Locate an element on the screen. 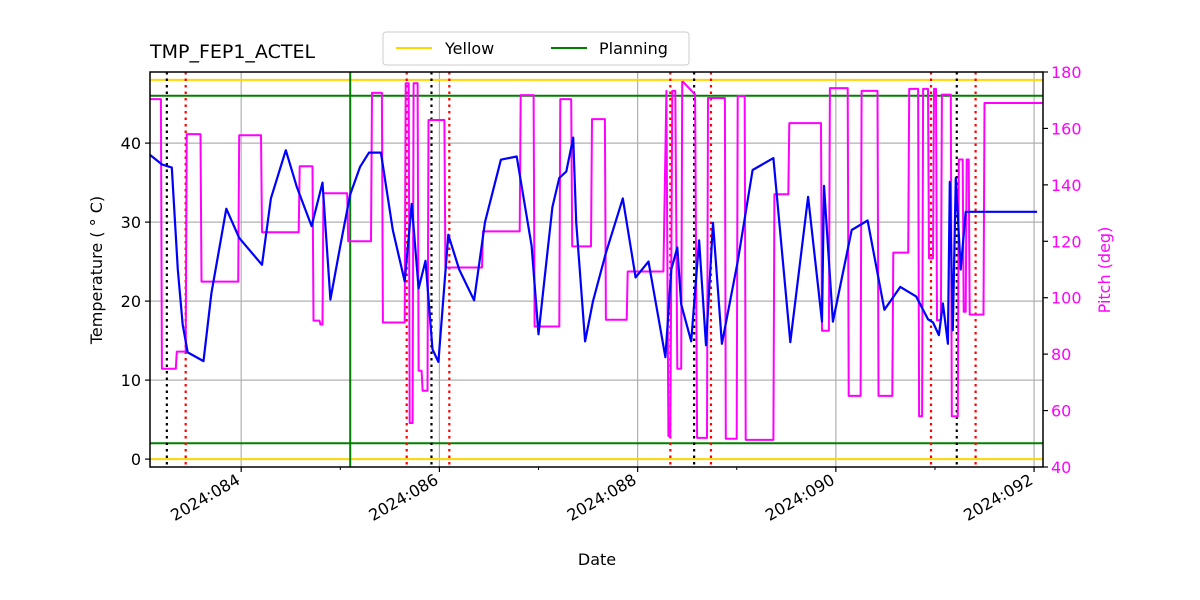 This screenshot has height=600, width=1200. y-axis-right: 40 60 80 100 120 140 160 180 is located at coordinates (1062, 270).